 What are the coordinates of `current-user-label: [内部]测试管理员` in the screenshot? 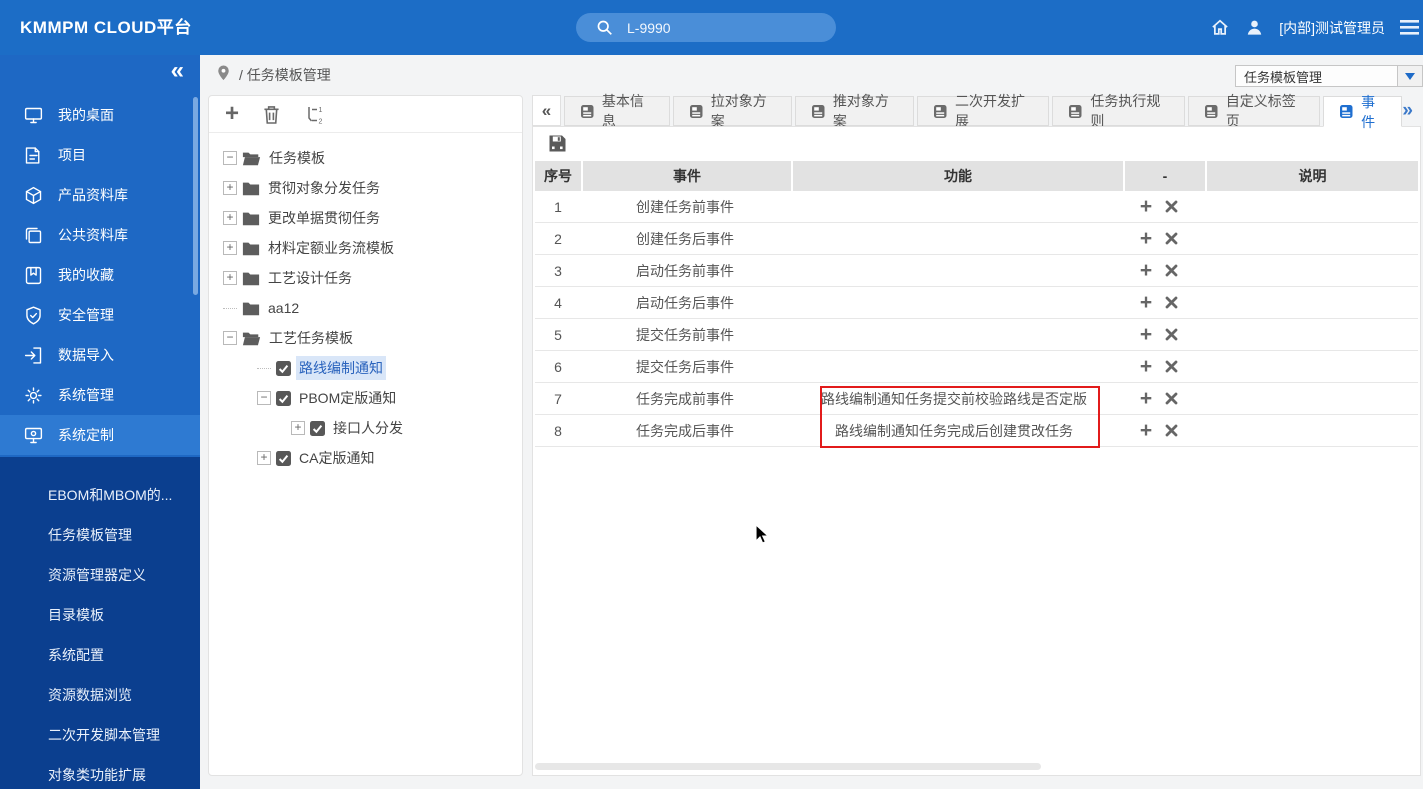 It's located at (1332, 28).